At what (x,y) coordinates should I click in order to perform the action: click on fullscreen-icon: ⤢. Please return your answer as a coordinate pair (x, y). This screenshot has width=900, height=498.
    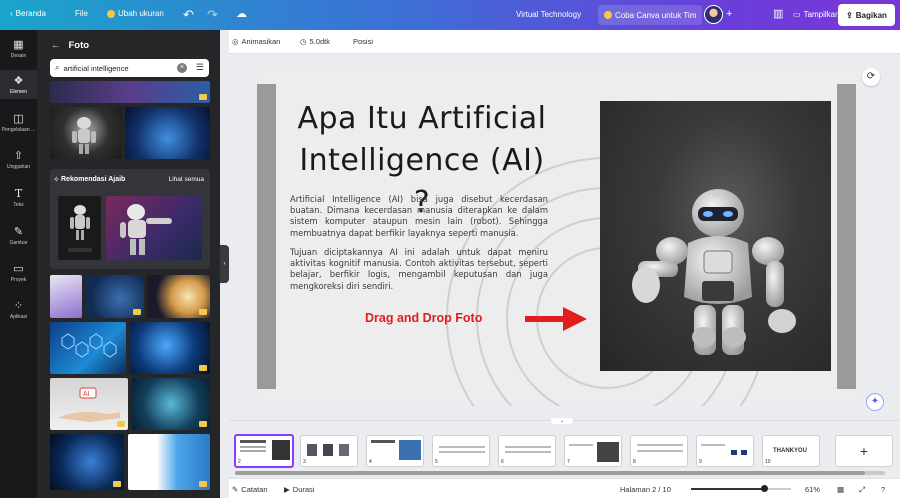
    Looking at the image, I should click on (862, 490).